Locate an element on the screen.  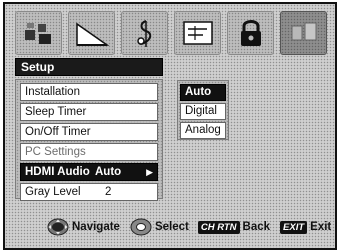
menu-item-sleep-timer: Sleep Timer is located at coordinates (89, 112).